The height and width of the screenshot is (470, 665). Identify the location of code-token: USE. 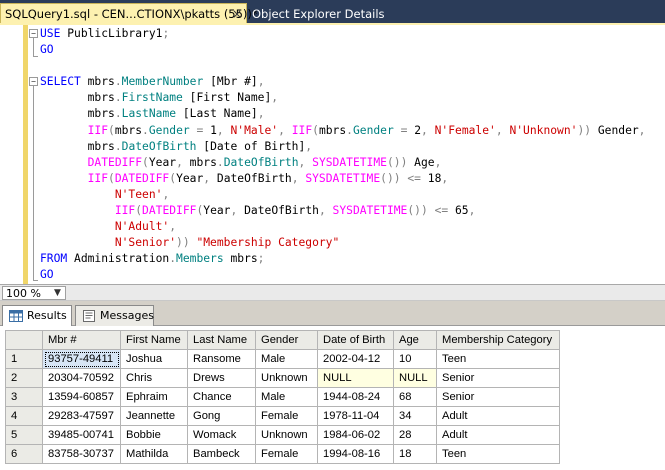
(54, 33).